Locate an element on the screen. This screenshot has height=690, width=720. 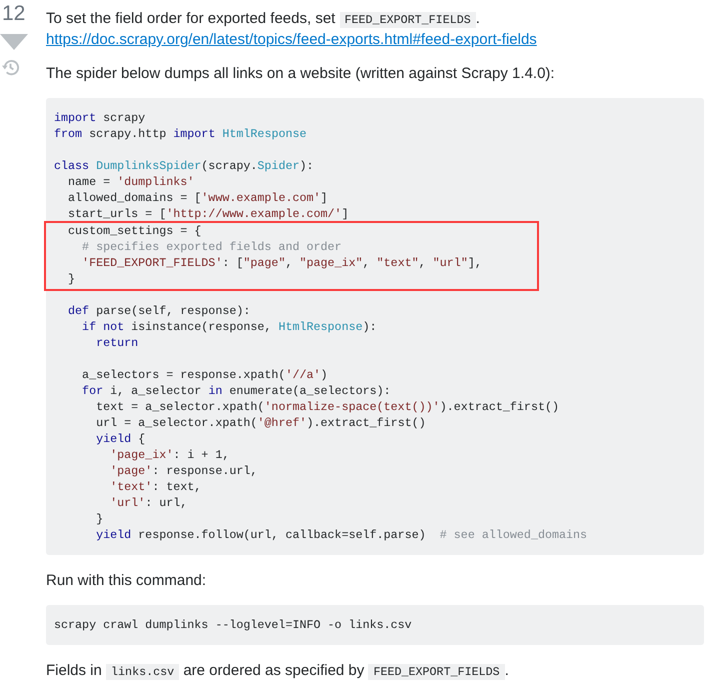
code-line: class DumplinksSpider(scrapy.Spider): is located at coordinates (184, 166).